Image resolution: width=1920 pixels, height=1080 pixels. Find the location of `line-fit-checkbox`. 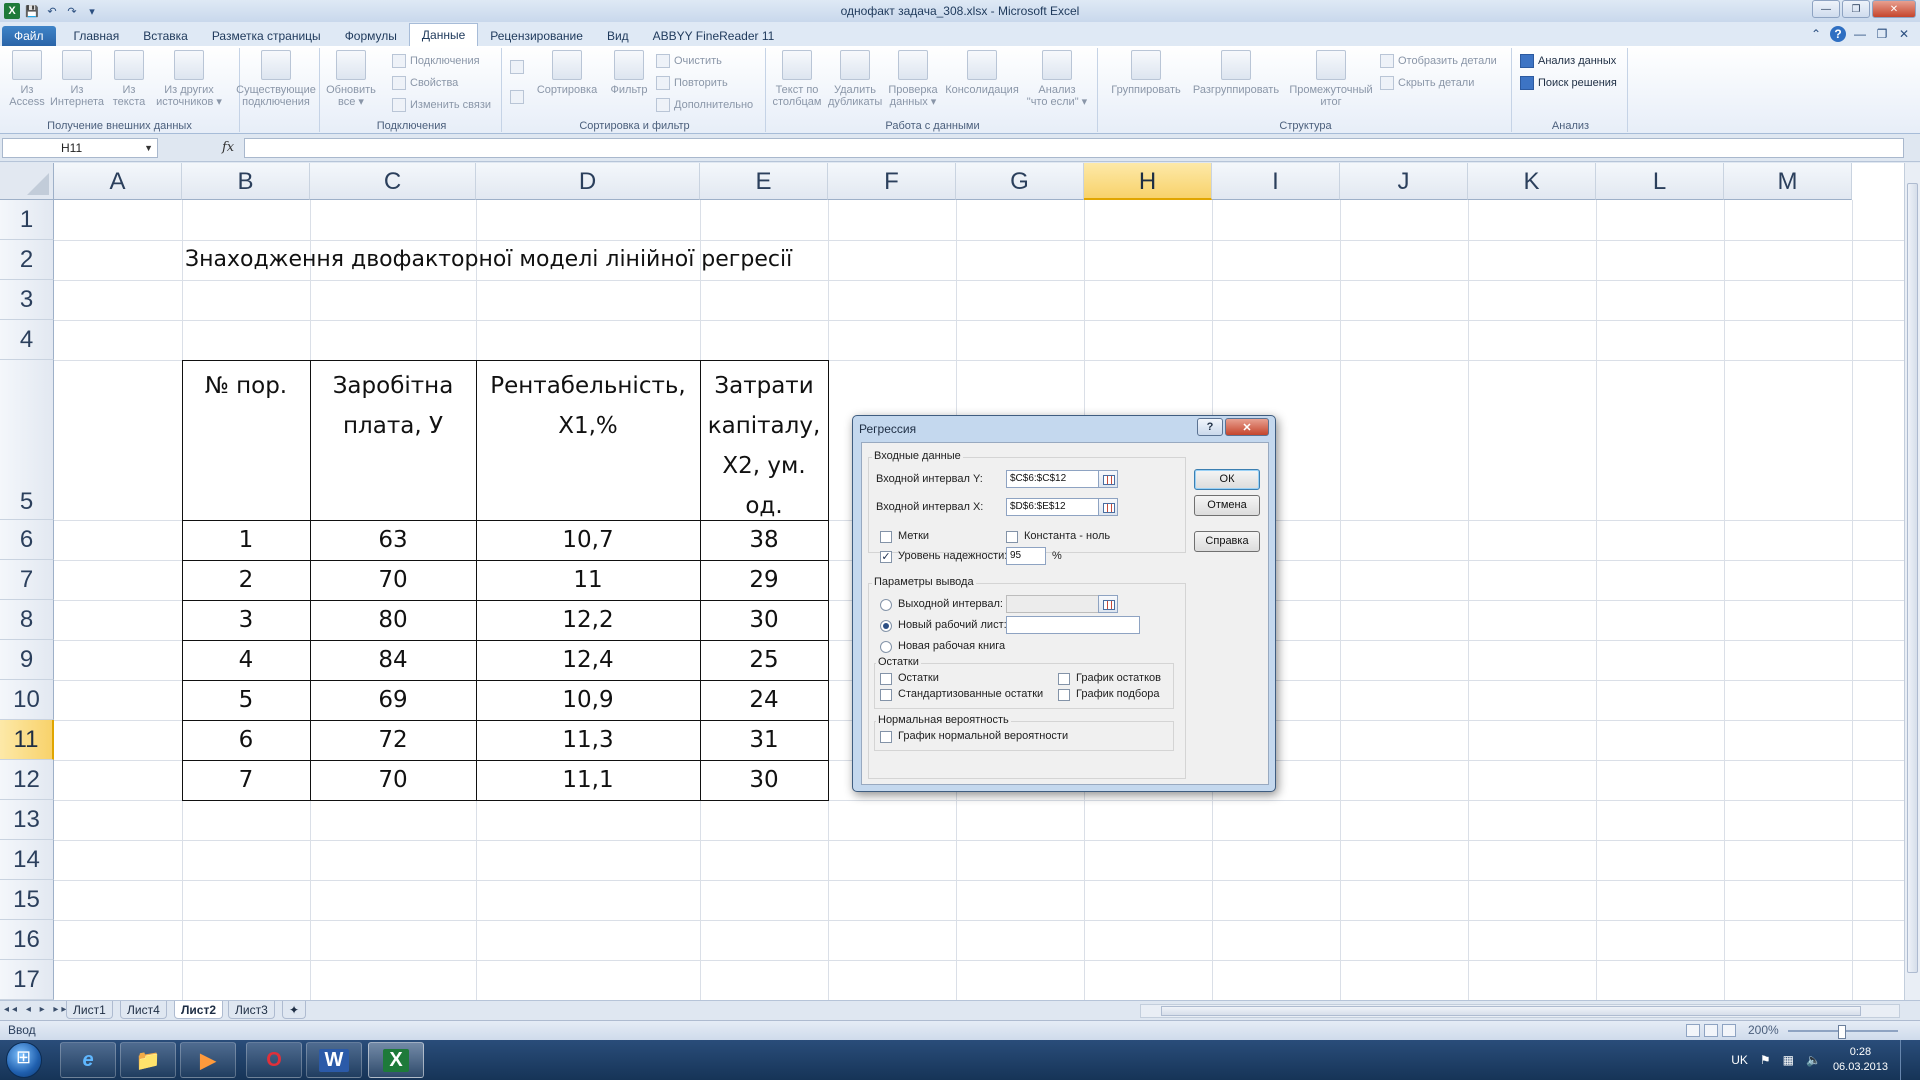

line-fit-checkbox is located at coordinates (1064, 695).